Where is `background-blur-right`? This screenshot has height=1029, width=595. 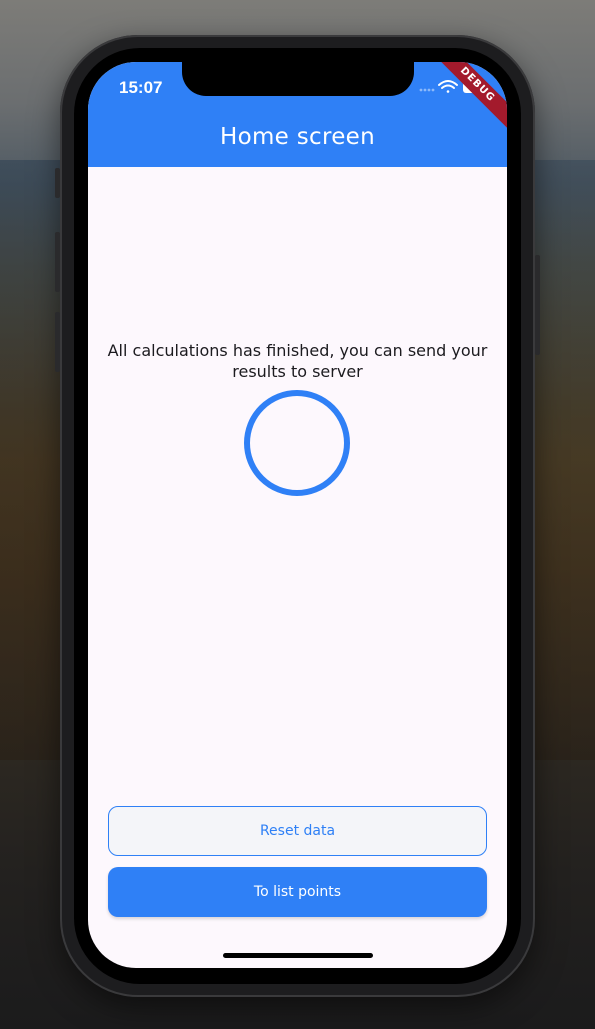 background-blur-right is located at coordinates (560, 460).